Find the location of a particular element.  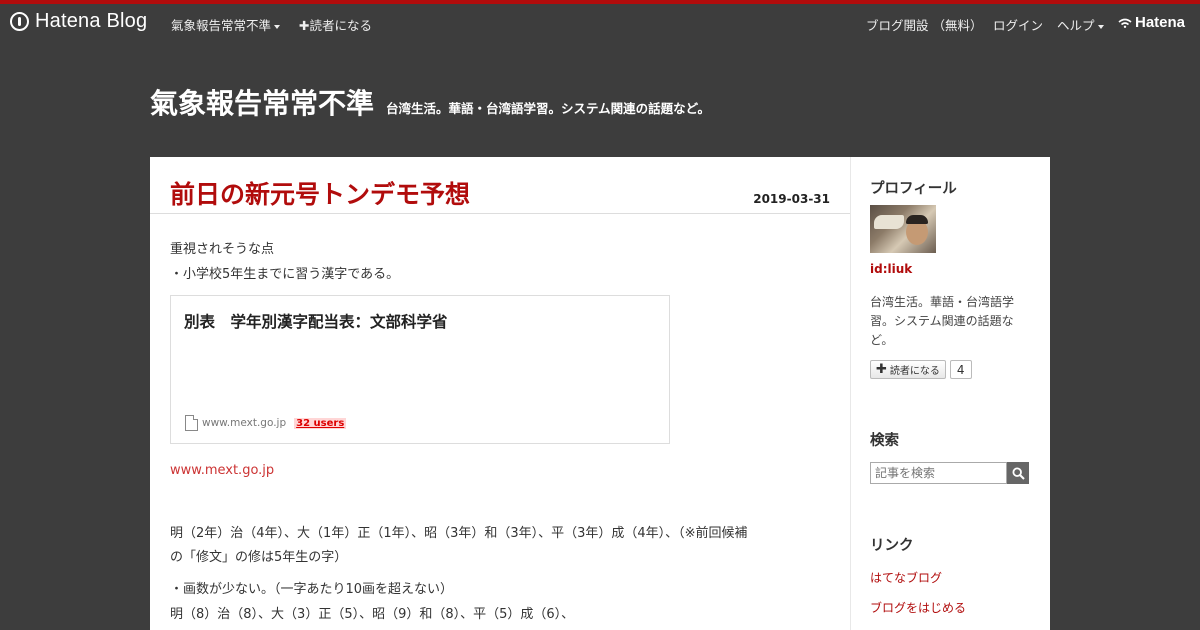

profile-id-link: id:liuk is located at coordinates (891, 269).